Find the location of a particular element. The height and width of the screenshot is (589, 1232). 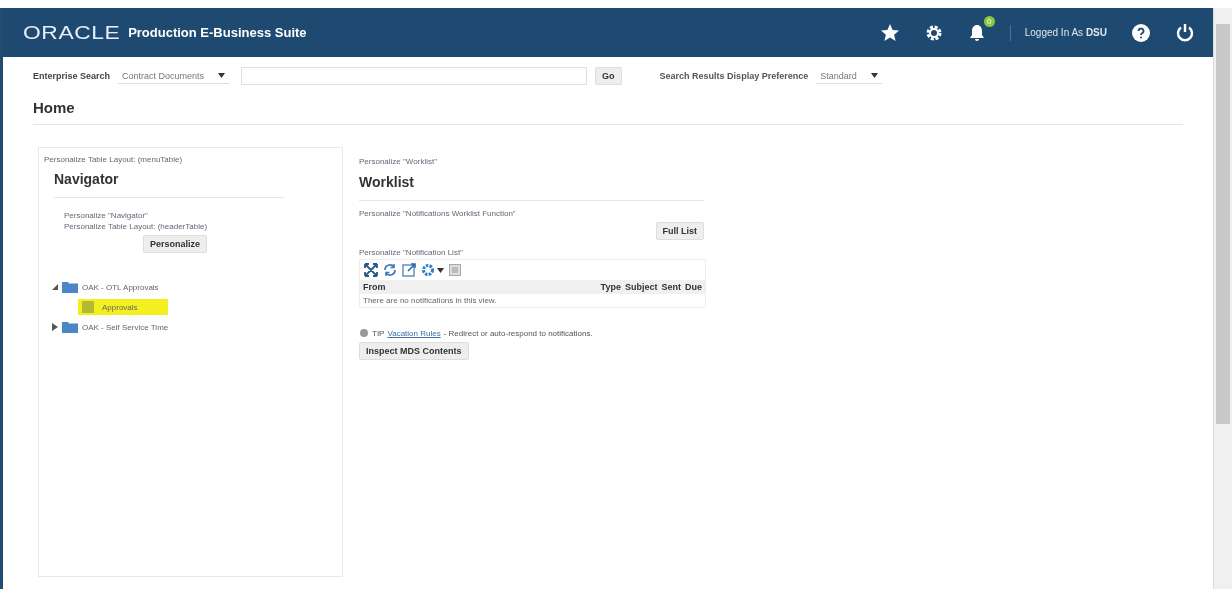

tip-text: - Redirect or auto-respond to notifications. is located at coordinates (518, 333).